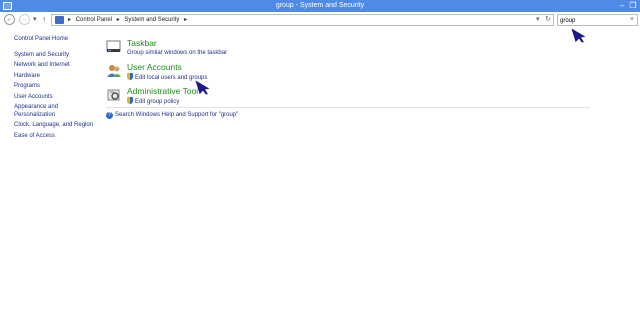 Image resolution: width=640 pixels, height=323 pixels. I want to click on taskbar-icon, so click(113, 46).